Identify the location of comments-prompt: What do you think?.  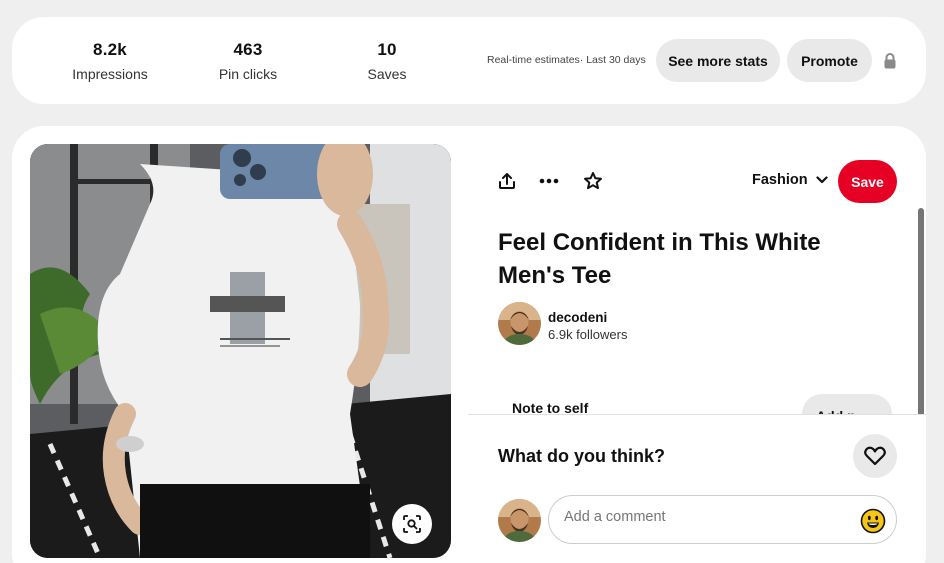
(581, 456).